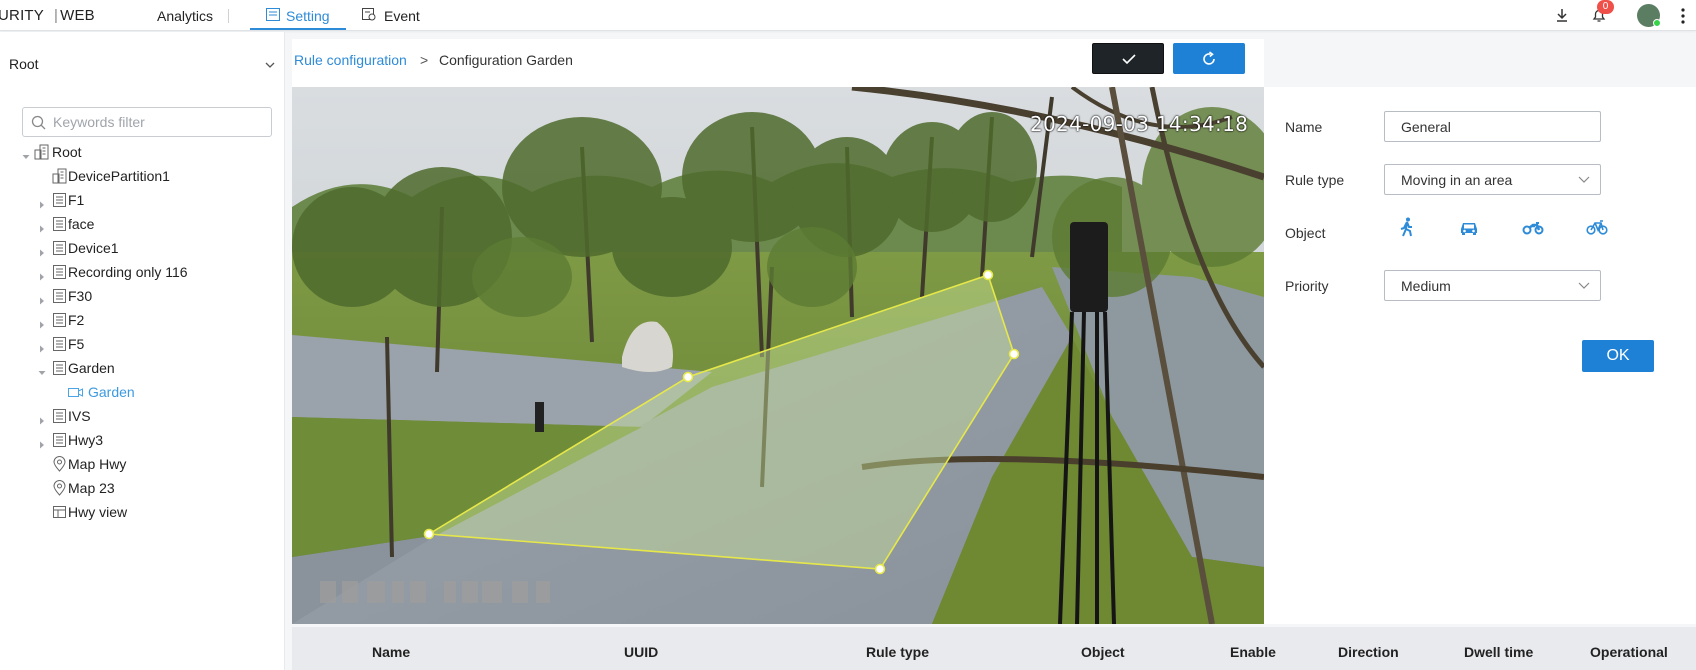  Describe the element at coordinates (98, 512) in the screenshot. I see `tree-node-label: Hwy view` at that location.